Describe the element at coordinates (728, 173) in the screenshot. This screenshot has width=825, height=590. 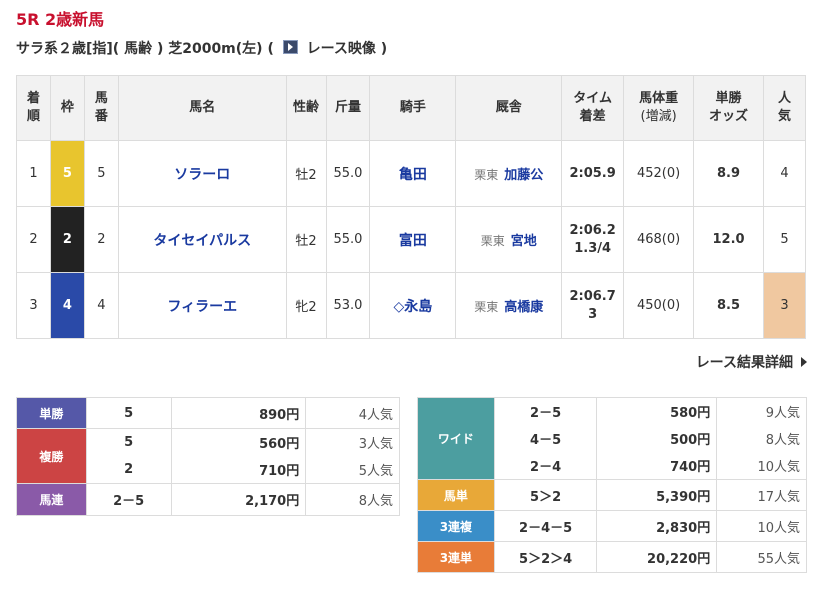
I see `odds-cell: 8.9` at that location.